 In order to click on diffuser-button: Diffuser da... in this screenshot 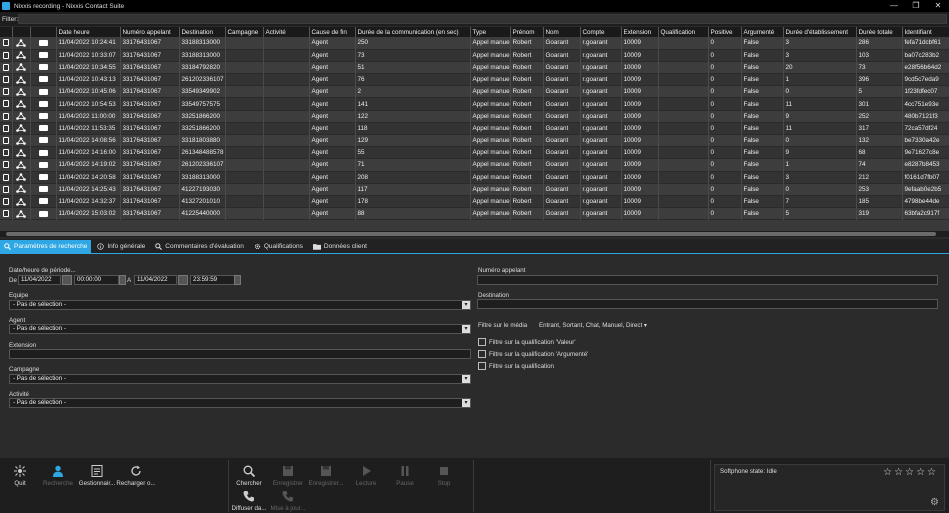, I will do `click(249, 501)`.